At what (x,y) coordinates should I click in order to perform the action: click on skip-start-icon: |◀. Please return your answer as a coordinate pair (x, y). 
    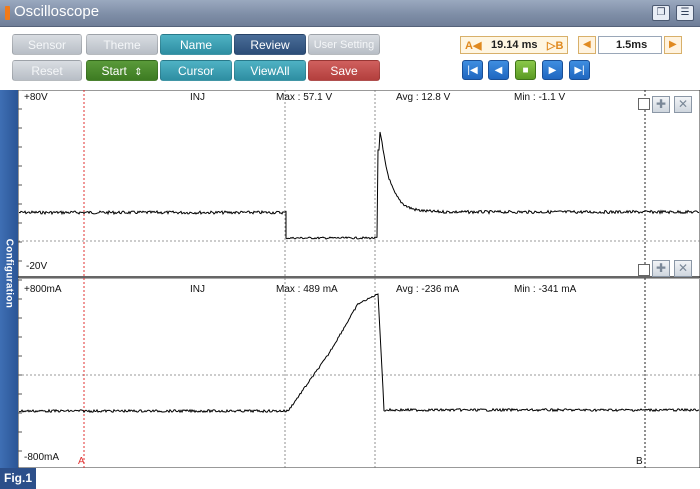
    Looking at the image, I should click on (472, 70).